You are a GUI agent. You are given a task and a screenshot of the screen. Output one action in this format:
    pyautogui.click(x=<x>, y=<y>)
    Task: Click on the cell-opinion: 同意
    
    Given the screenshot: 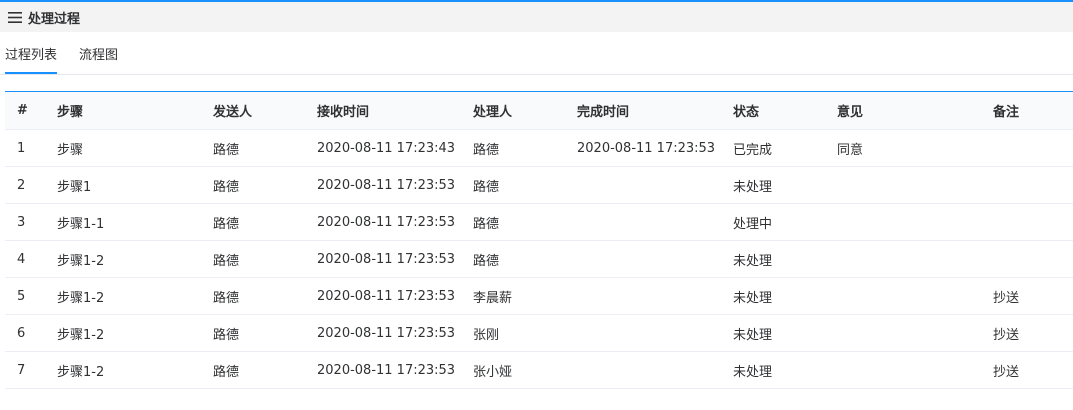 What is the action you would take?
    pyautogui.click(x=903, y=148)
    